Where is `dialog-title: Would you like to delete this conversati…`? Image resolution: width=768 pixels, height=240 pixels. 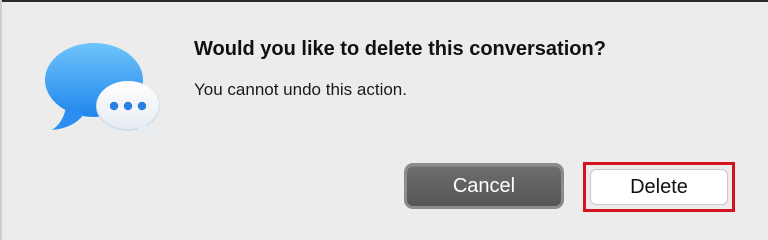 dialog-title: Would you like to delete this conversati… is located at coordinates (400, 49).